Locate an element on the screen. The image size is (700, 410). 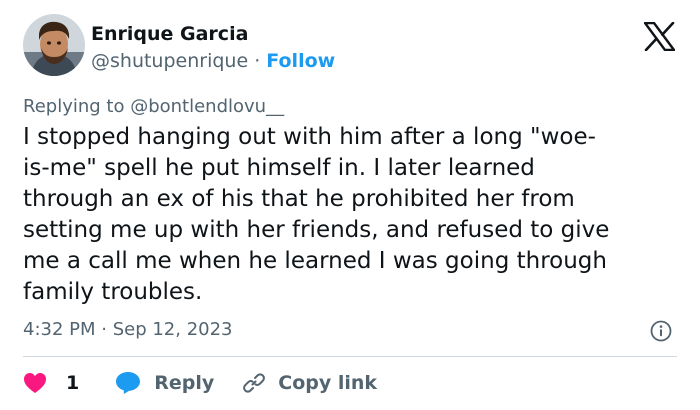
author-handle-line: @shutupenrique · Follow is located at coordinates (213, 61).